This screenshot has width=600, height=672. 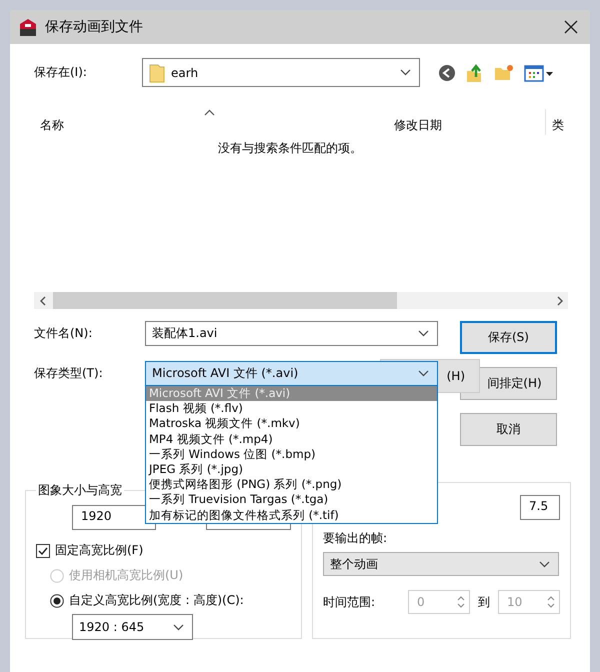 I want to click on close-icon, so click(x=571, y=27).